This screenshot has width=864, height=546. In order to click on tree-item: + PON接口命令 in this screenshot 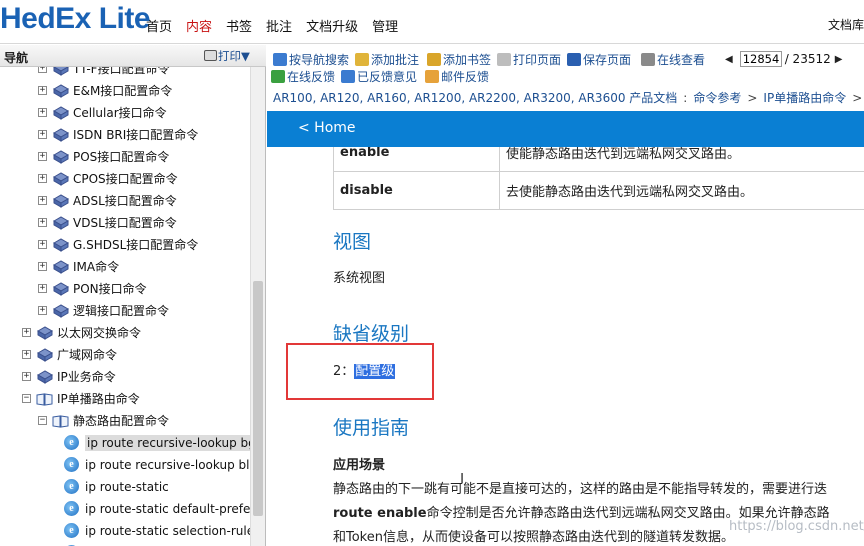, I will do `click(92, 288)`.